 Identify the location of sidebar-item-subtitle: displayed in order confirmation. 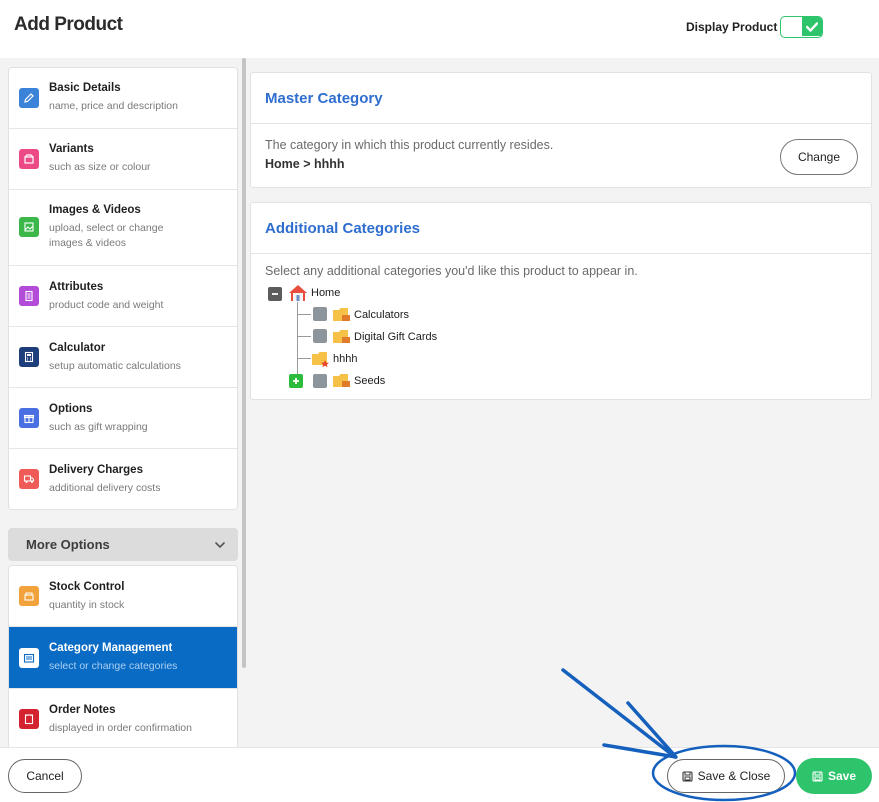
(120, 728).